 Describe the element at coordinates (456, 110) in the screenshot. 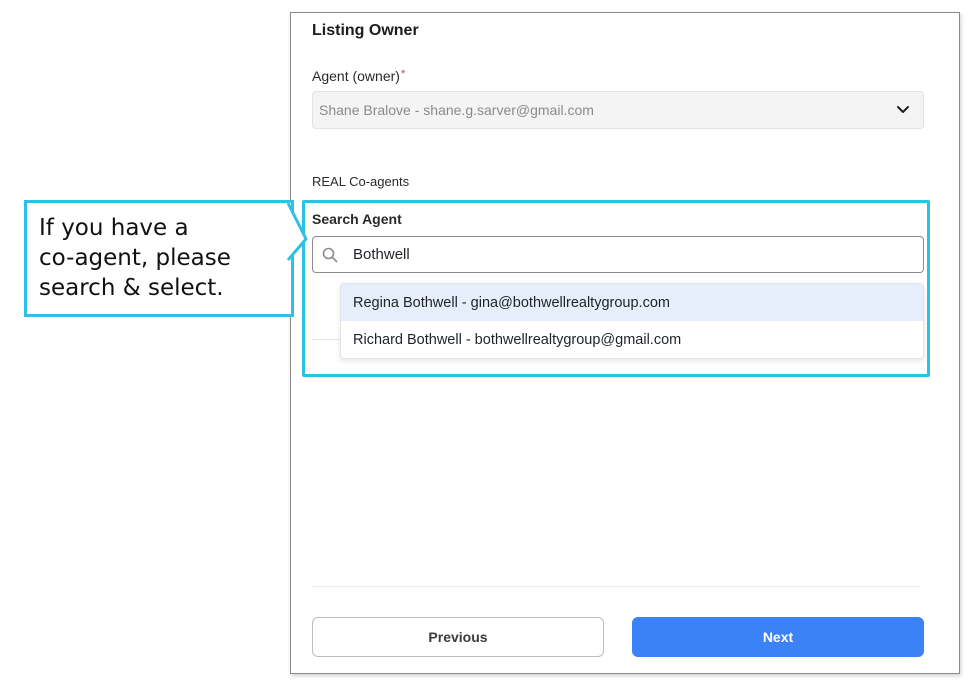

I see `agent-owner-value: Shane Bralove - shane.g.sarver@gmail.com` at that location.